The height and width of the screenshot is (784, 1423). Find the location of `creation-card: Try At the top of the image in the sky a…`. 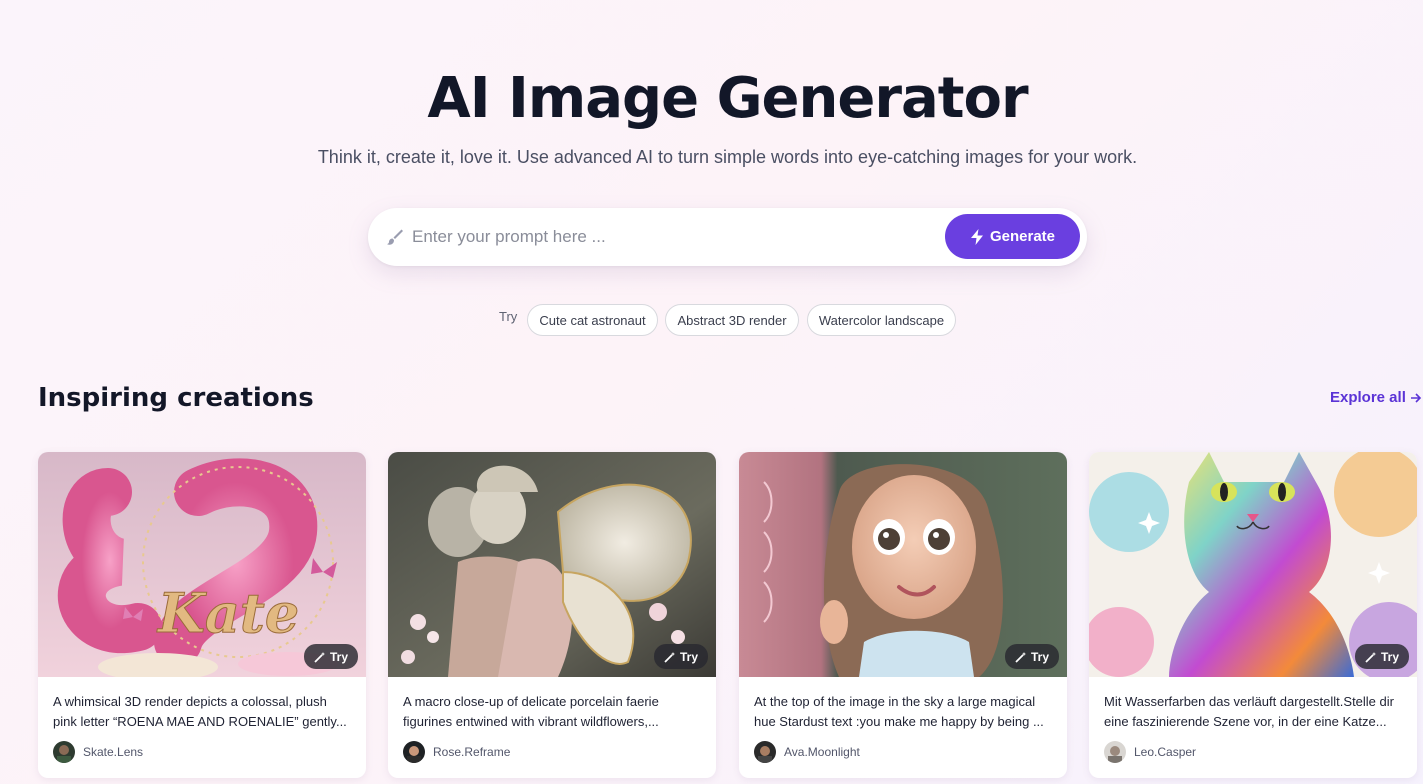

creation-card: Try At the top of the image in the sky a… is located at coordinates (903, 615).